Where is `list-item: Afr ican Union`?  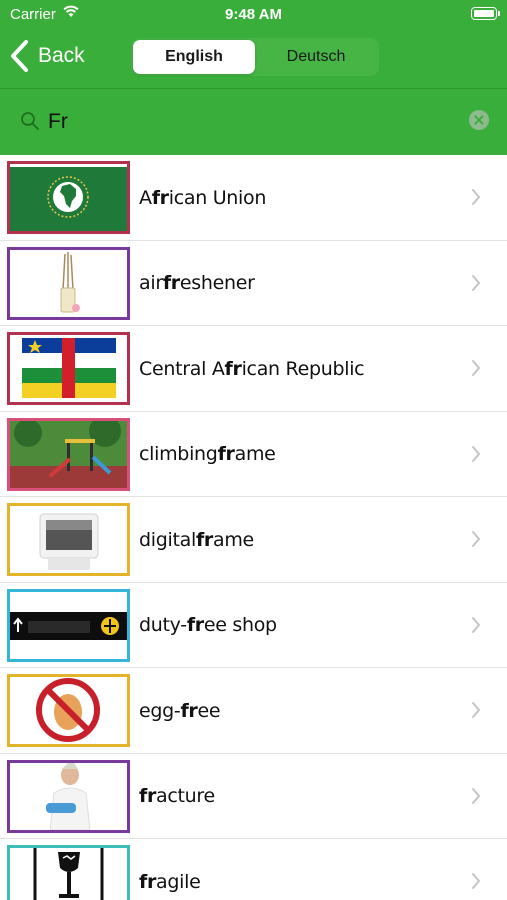 list-item: Afr ican Union is located at coordinates (253, 198).